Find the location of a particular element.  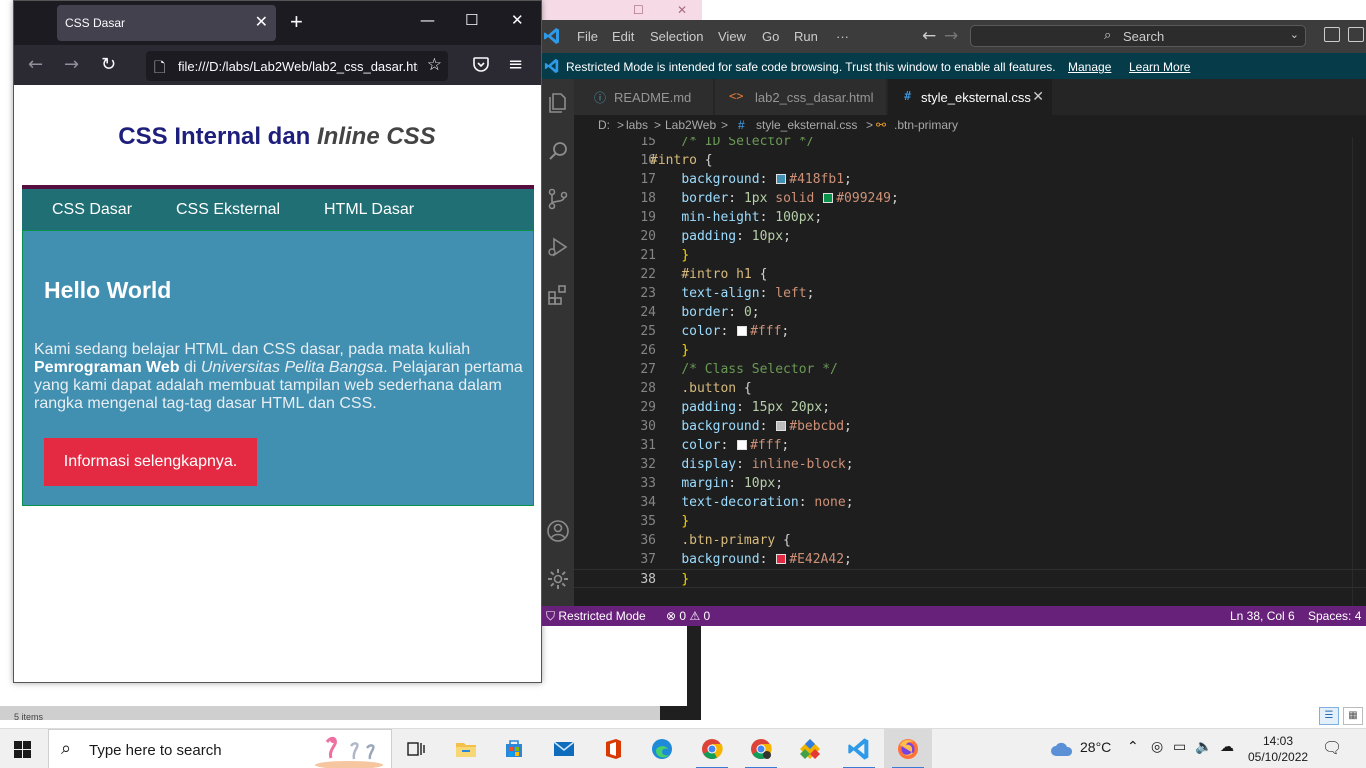

file-explorer-button is located at coordinates (466, 748).